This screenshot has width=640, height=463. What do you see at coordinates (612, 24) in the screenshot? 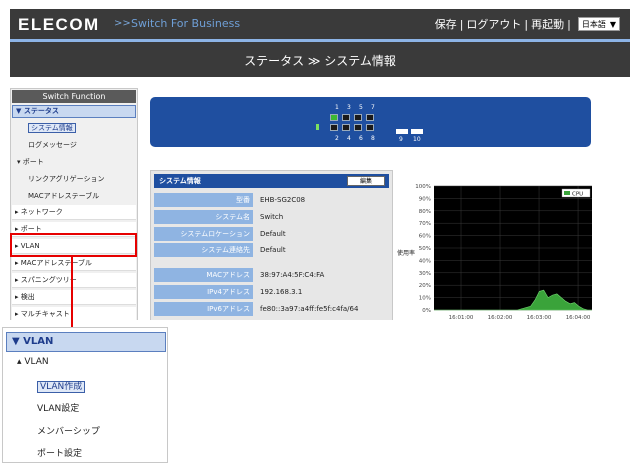
I see `chevron-down-icon: ▼` at bounding box center [612, 24].